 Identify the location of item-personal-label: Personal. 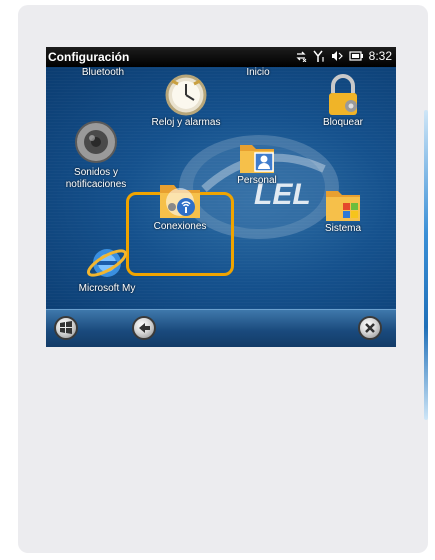
(257, 180).